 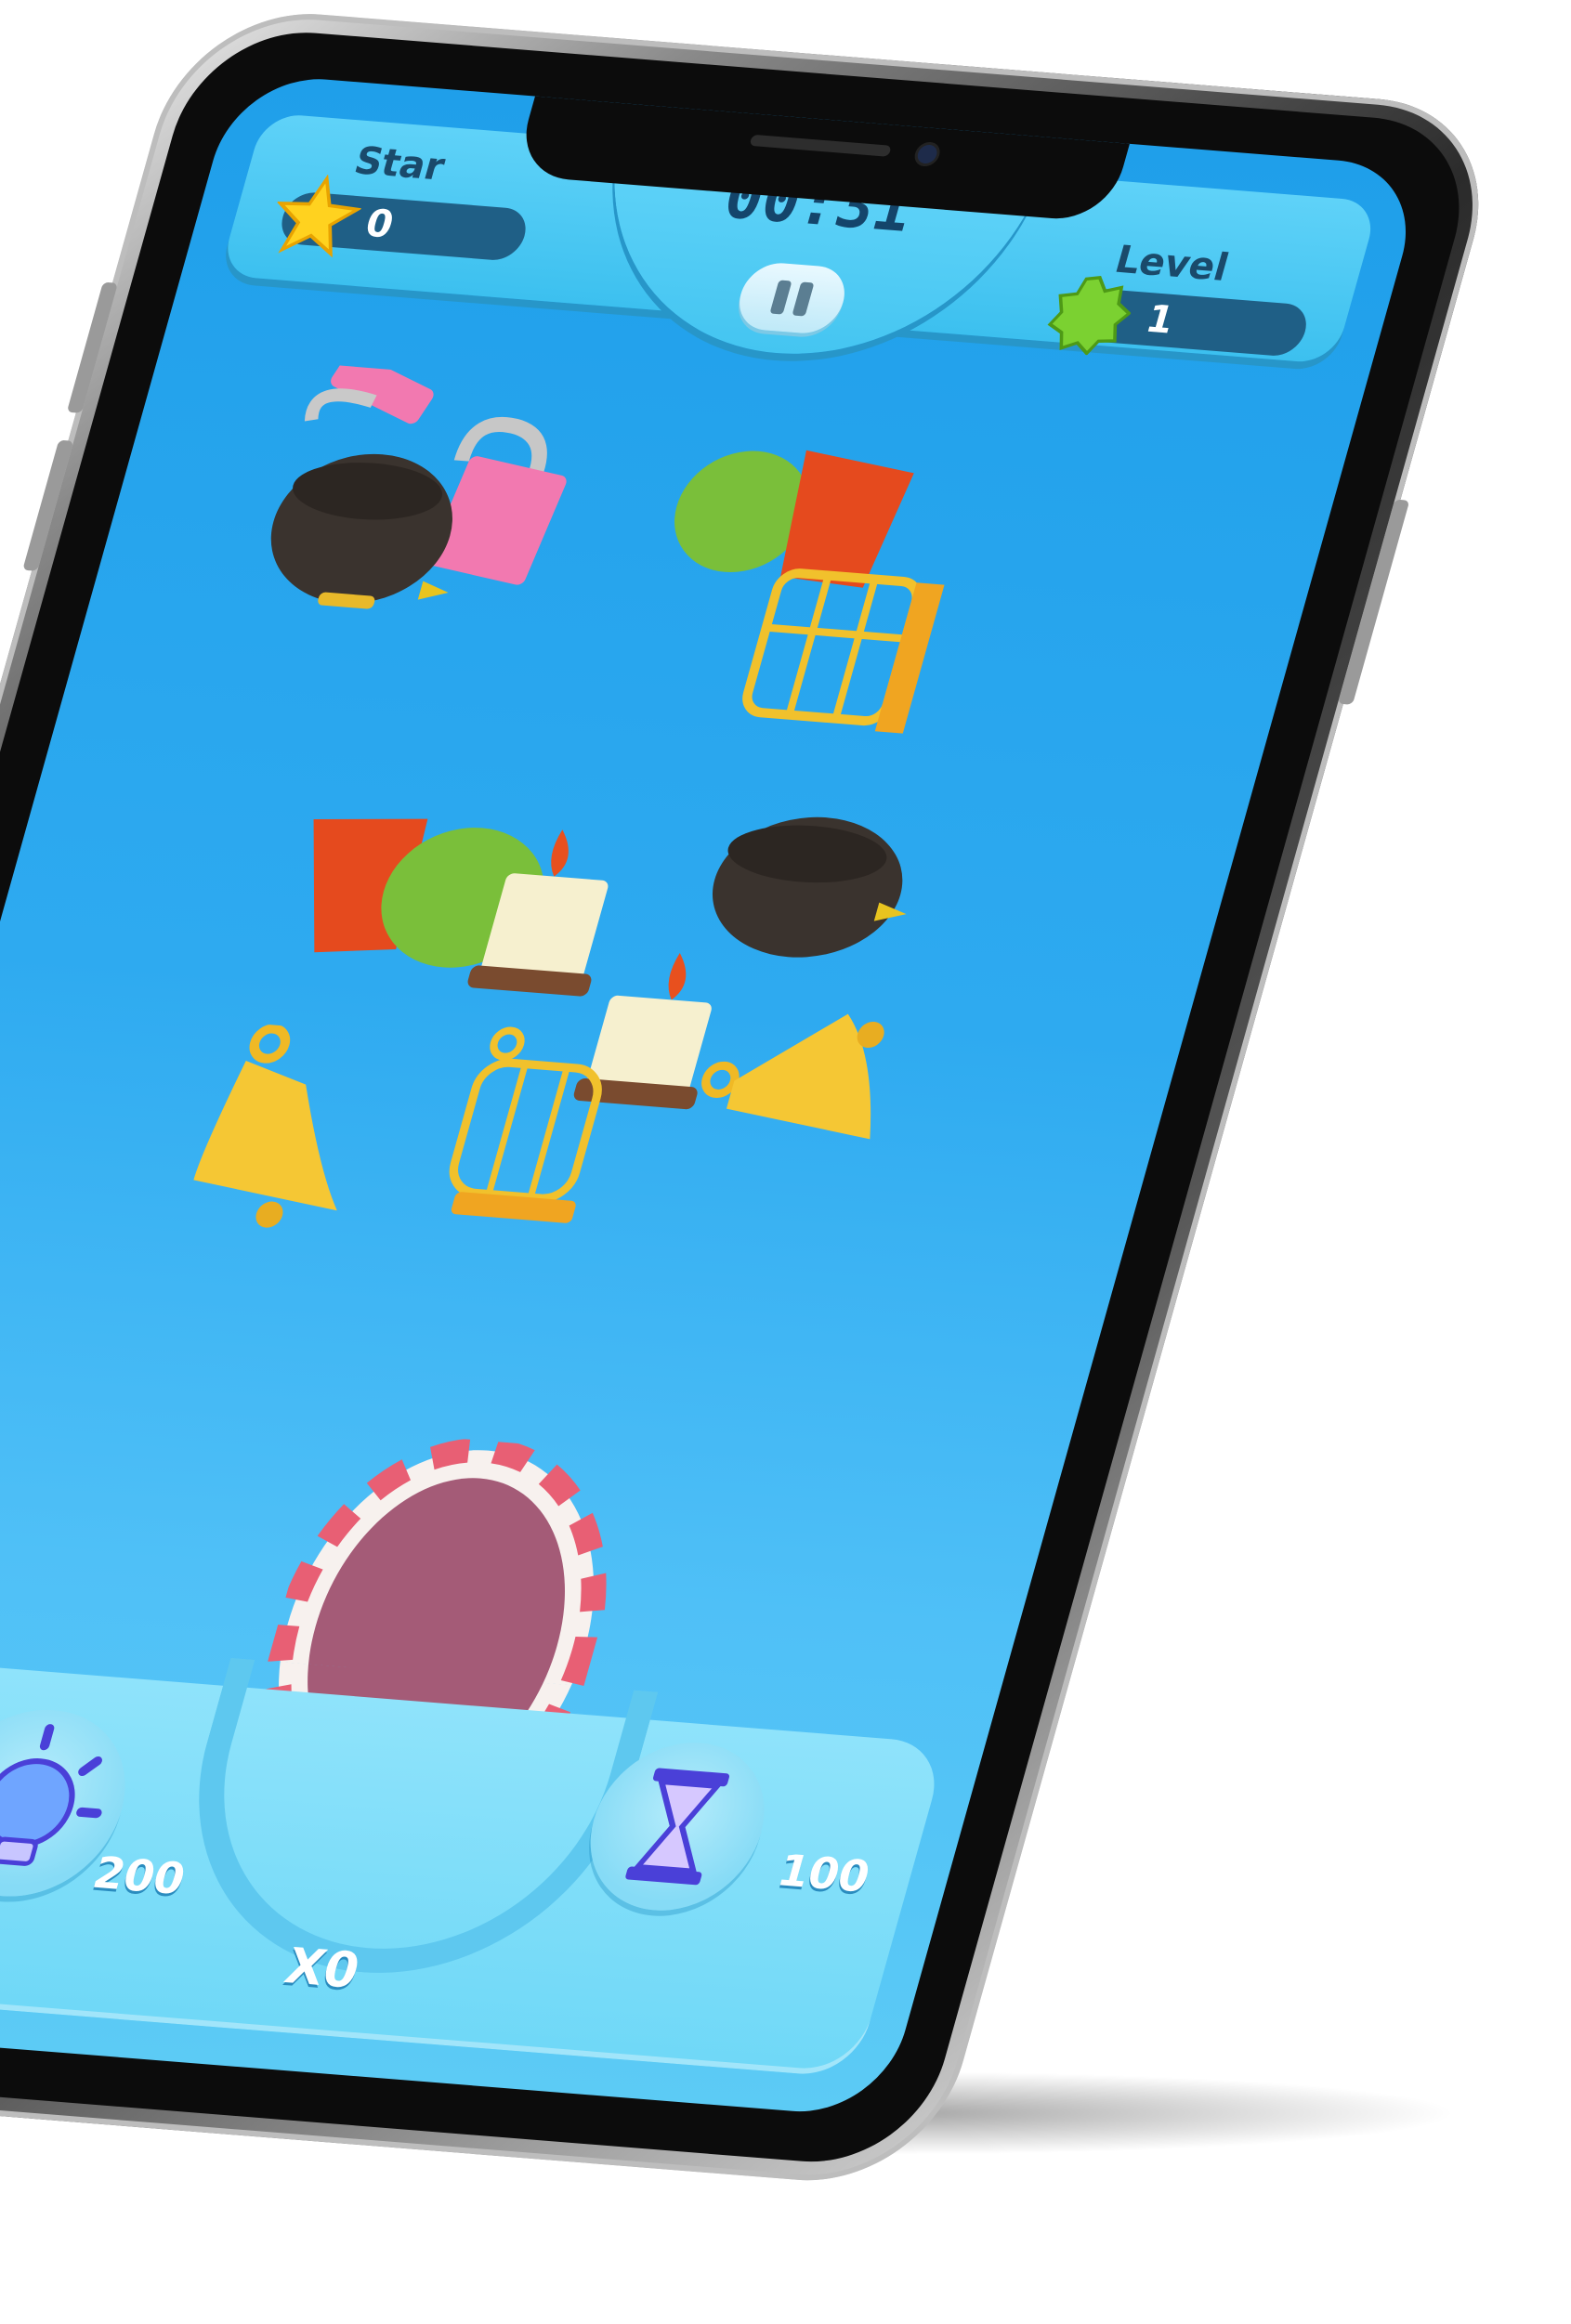 I want to click on basket-groove, so click(x=403, y=1823).